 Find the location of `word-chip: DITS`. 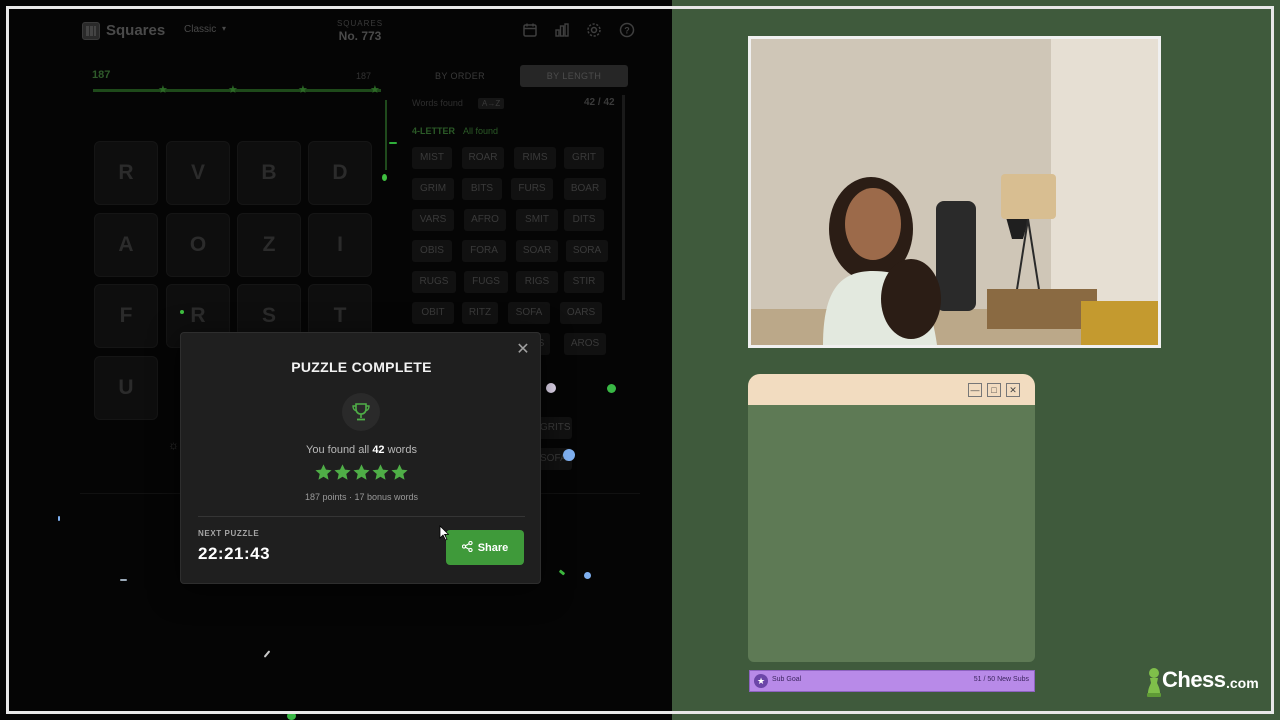

word-chip: DITS is located at coordinates (584, 220).